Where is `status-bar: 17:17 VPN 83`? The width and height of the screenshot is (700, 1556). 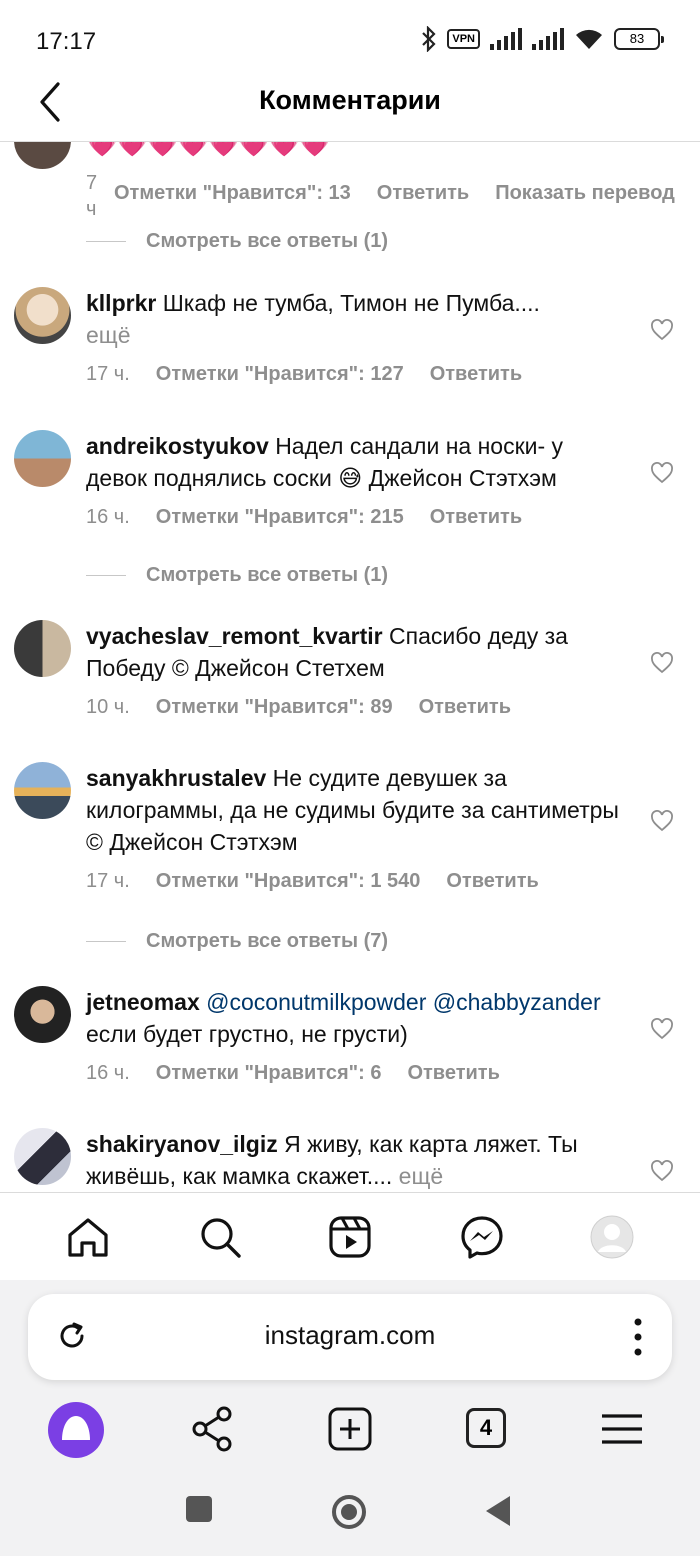
status-bar: 17:17 VPN 83 is located at coordinates (350, 40).